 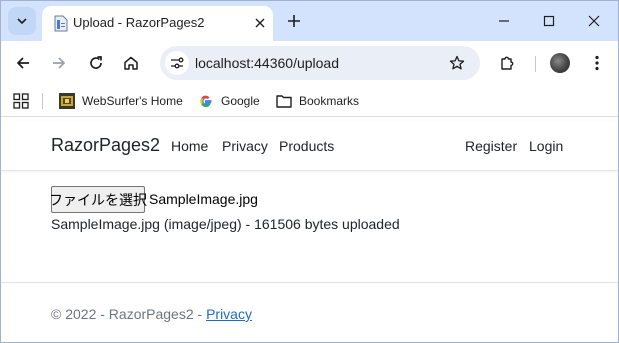 I want to click on back-arrow-icon, so click(x=22, y=63).